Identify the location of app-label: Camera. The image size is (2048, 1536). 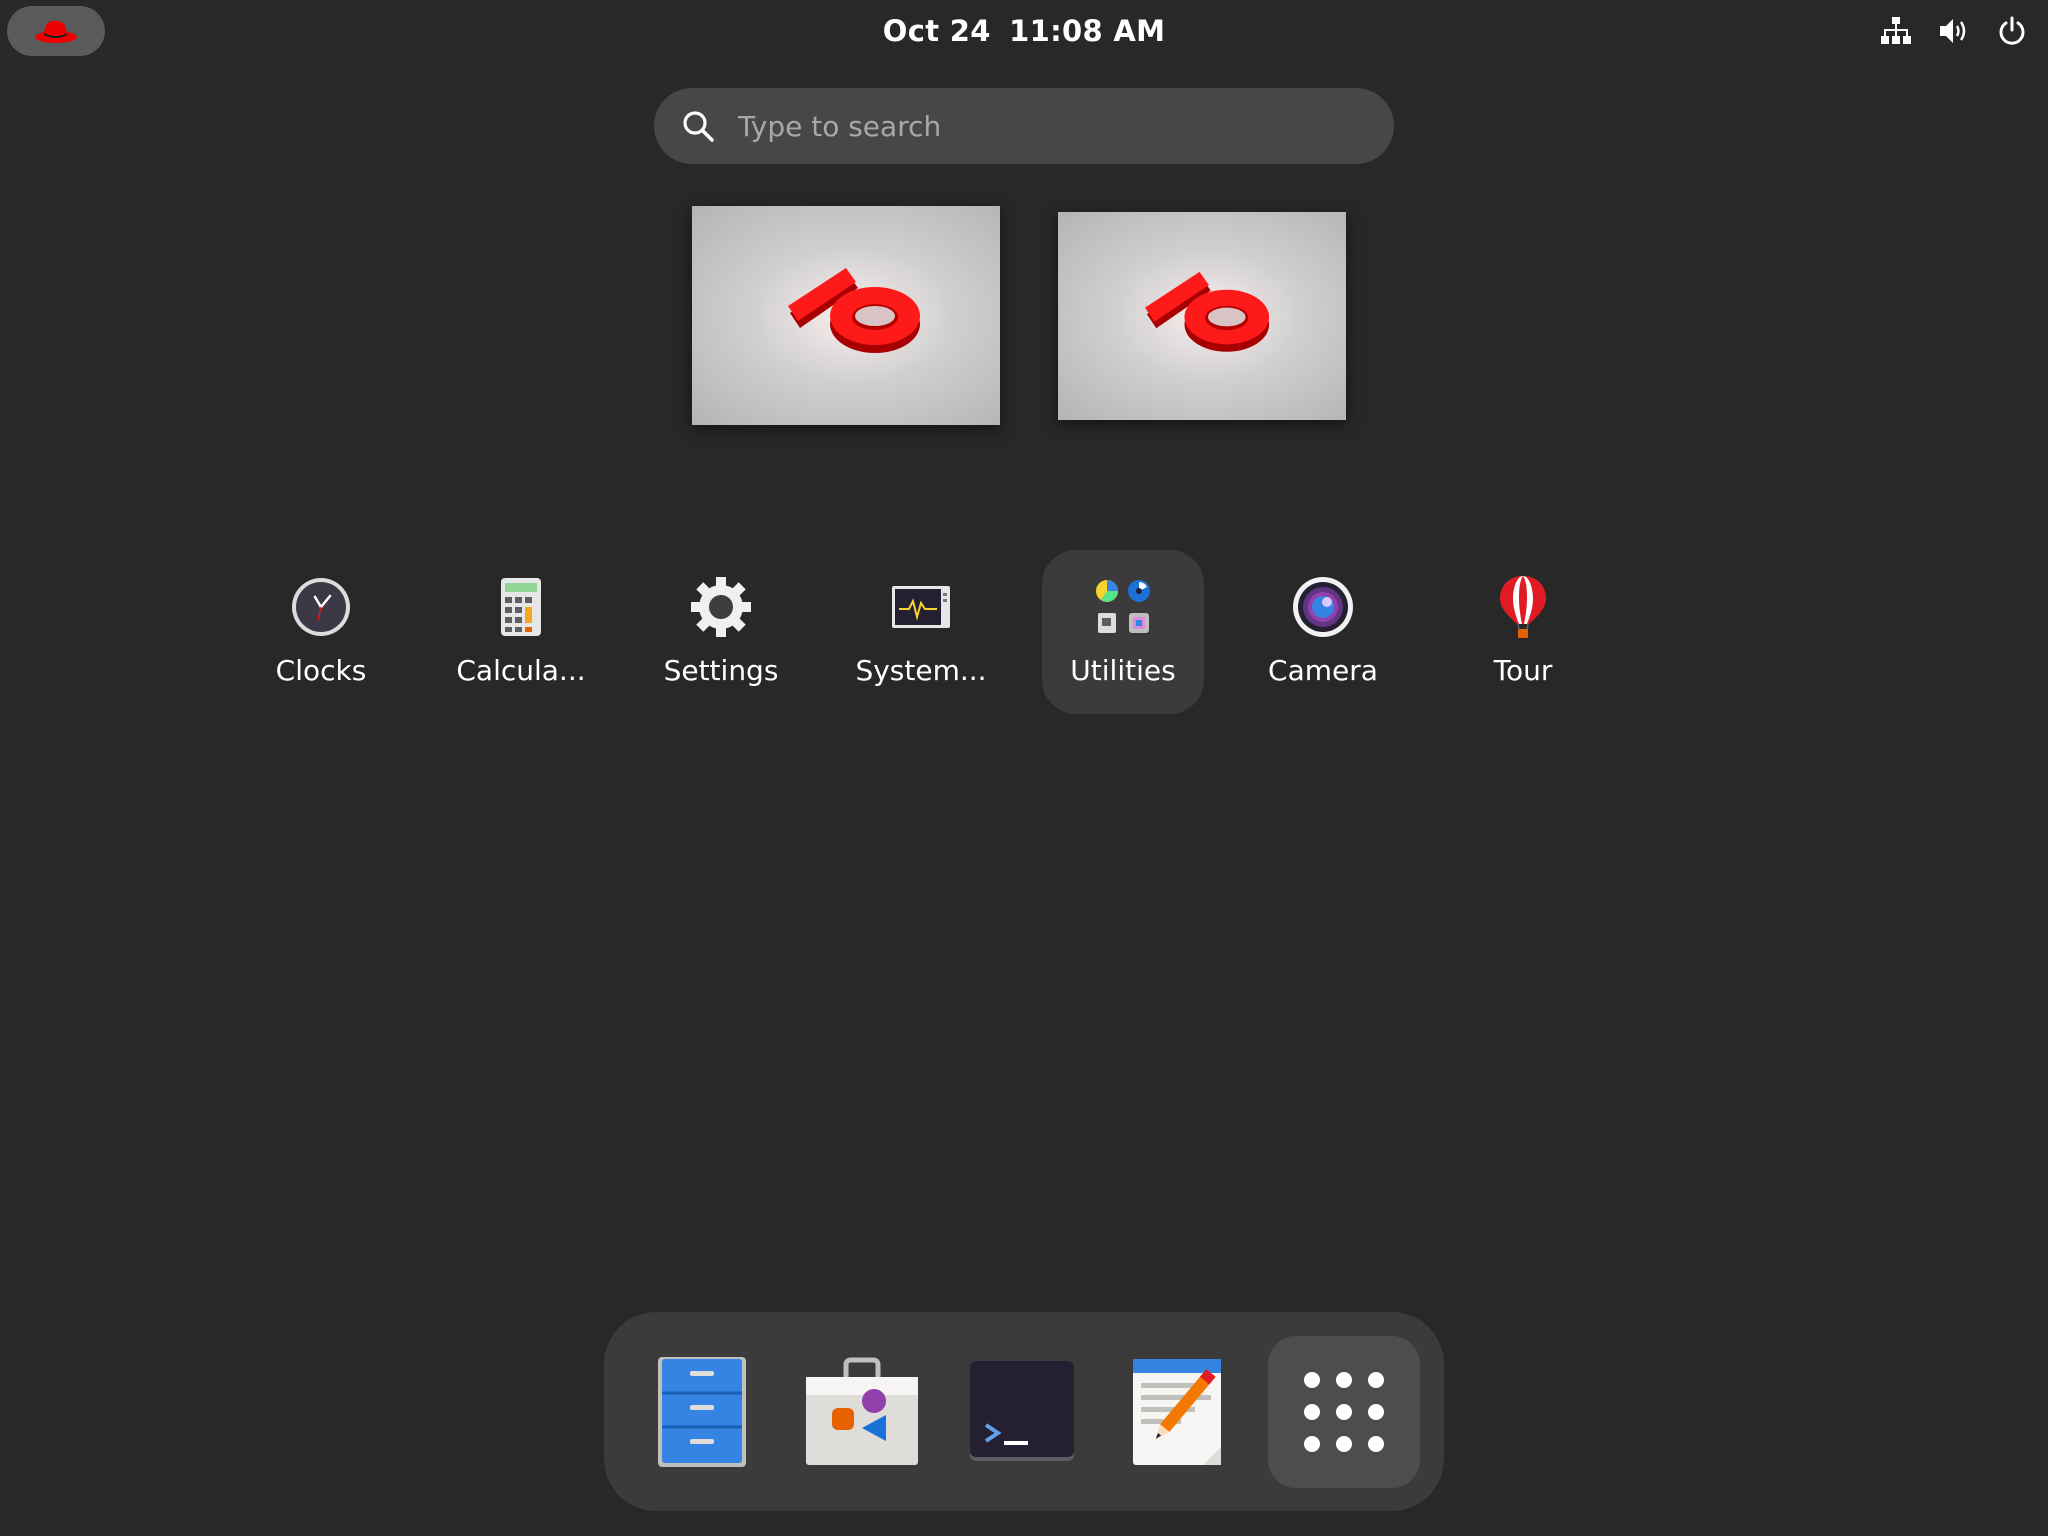
(1323, 670).